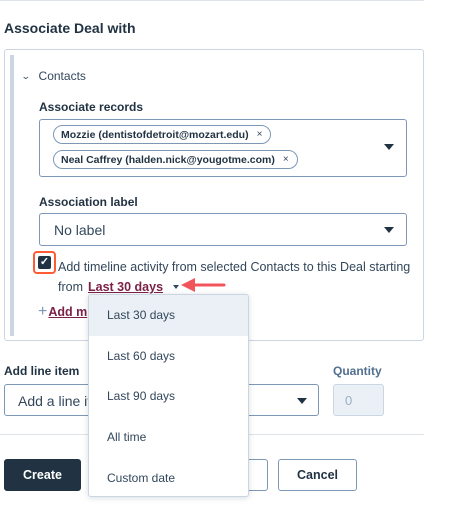  What do you see at coordinates (168, 437) in the screenshot?
I see `dropdown-option: All time` at bounding box center [168, 437].